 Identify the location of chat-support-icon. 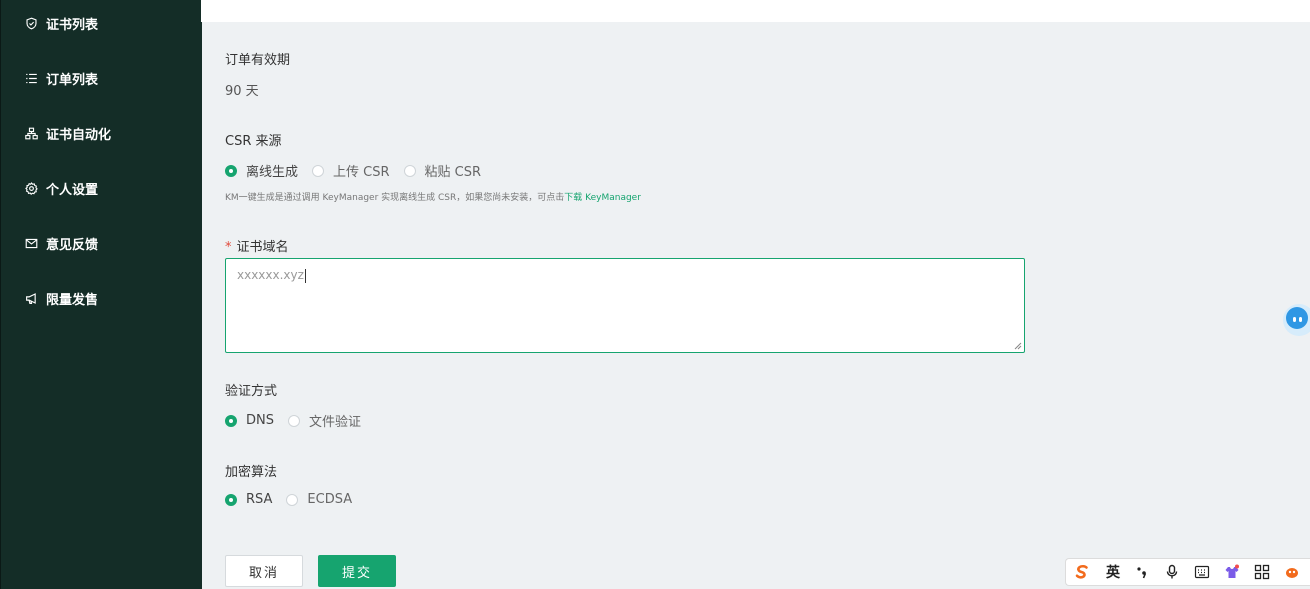
(1296, 320).